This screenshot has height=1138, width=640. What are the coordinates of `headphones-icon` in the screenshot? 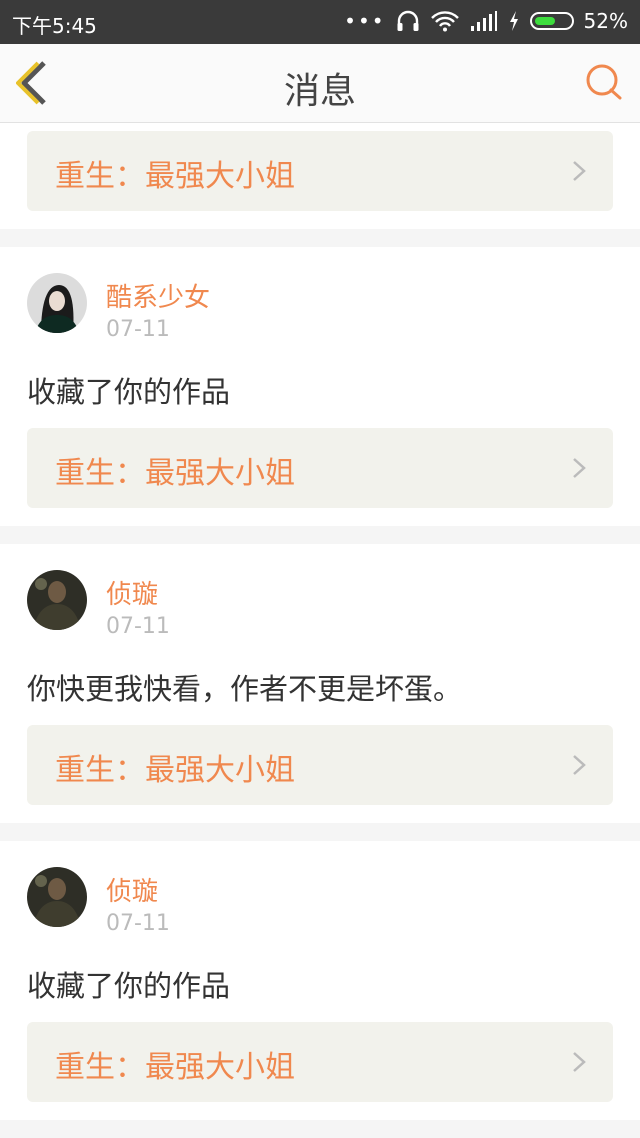 It's located at (408, 20).